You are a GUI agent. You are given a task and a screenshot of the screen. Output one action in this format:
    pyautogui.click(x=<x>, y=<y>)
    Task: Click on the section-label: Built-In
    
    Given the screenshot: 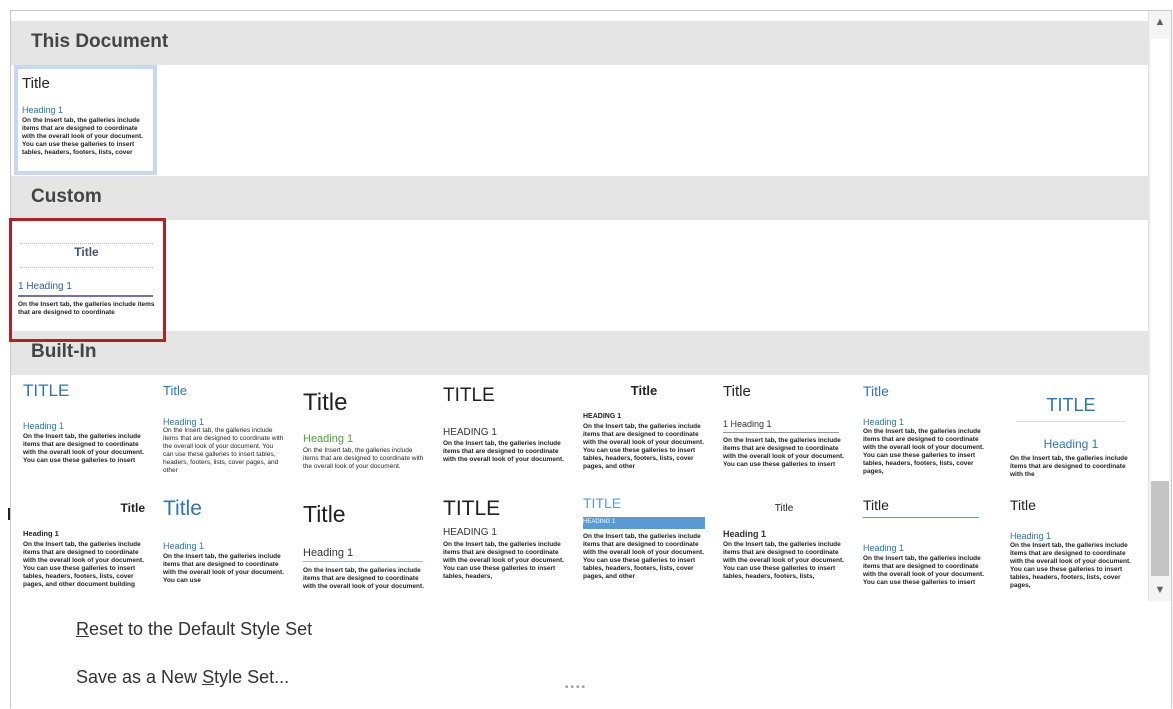 What is the action you would take?
    pyautogui.click(x=64, y=351)
    